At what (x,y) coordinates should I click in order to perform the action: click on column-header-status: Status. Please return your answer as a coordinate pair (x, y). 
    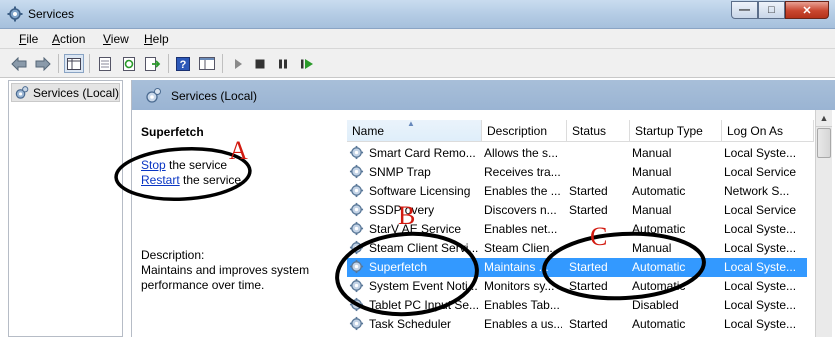
    Looking at the image, I should click on (598, 131).